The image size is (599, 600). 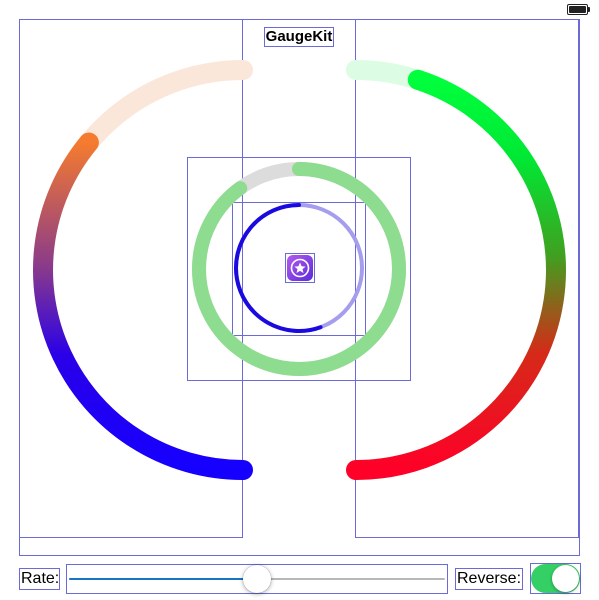 I want to click on reverse-label: Reverse:, so click(x=489, y=579).